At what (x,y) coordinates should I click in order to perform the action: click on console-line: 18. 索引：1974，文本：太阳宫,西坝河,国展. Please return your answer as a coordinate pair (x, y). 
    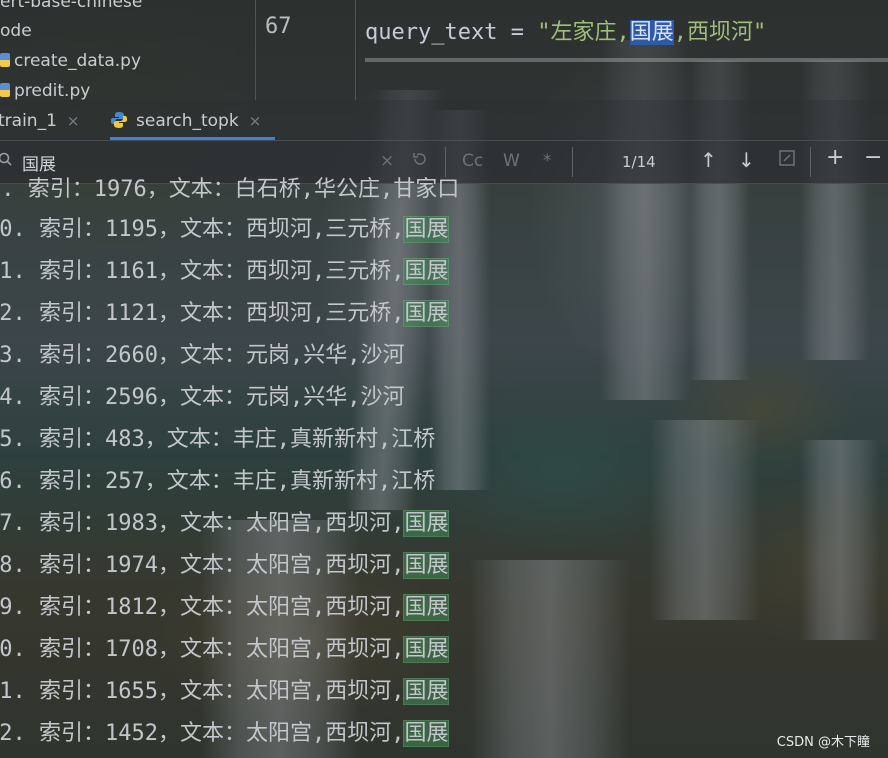
    Looking at the image, I should click on (225, 566).